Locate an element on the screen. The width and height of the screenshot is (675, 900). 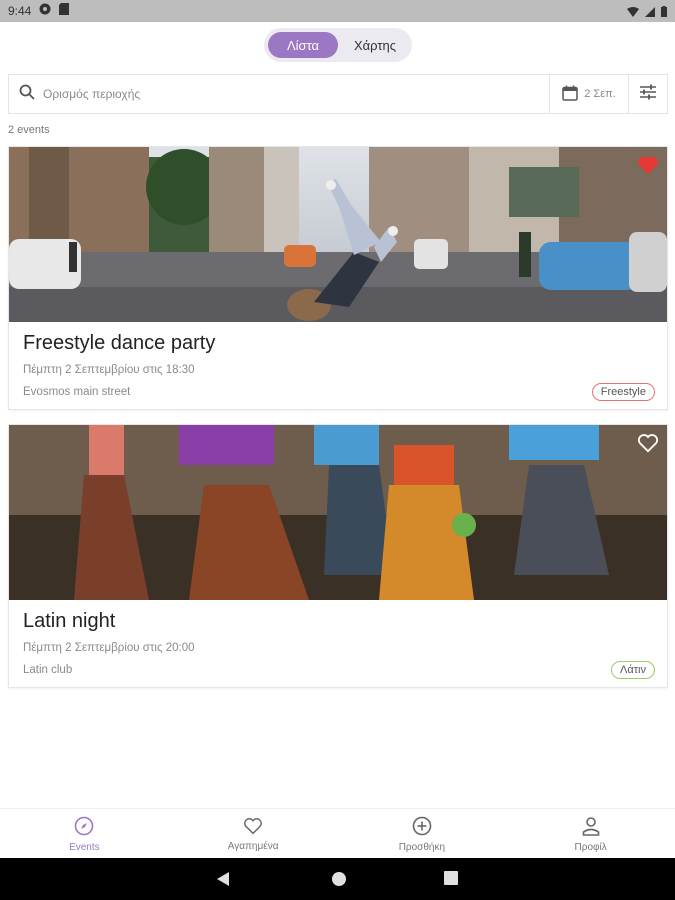
favorite-outline-heart-icon is located at coordinates (648, 443).